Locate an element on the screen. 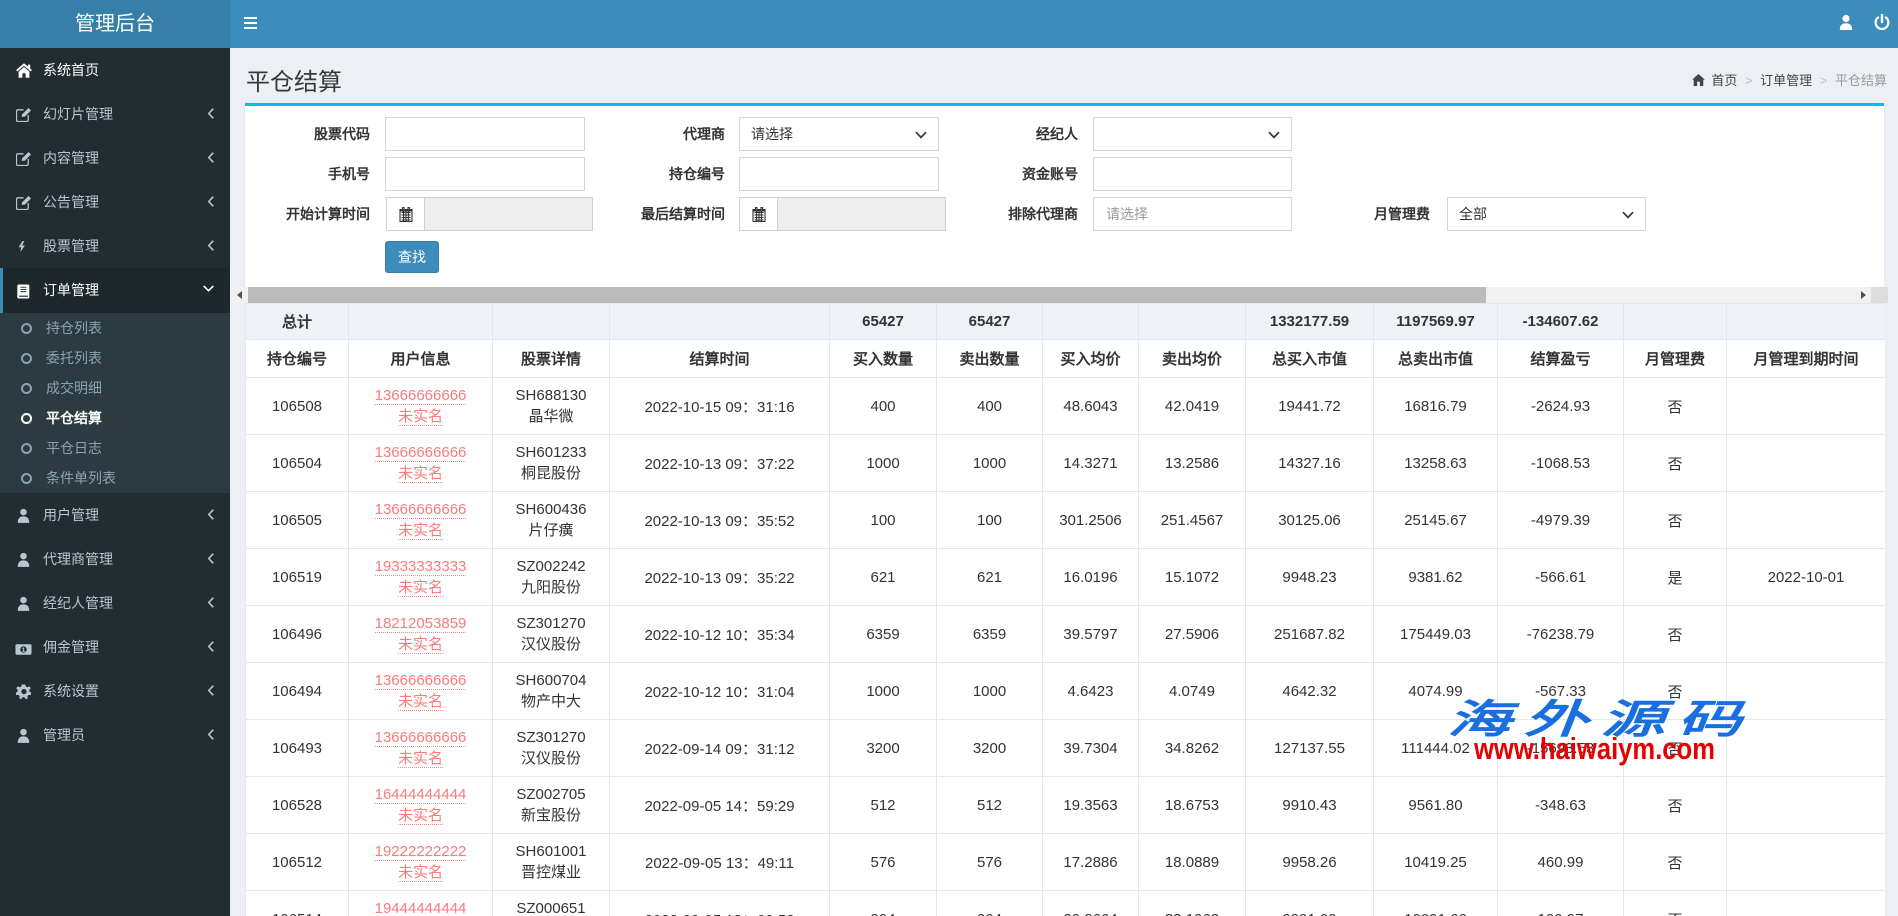  svg-text: 1 is located at coordinates (24, 650).